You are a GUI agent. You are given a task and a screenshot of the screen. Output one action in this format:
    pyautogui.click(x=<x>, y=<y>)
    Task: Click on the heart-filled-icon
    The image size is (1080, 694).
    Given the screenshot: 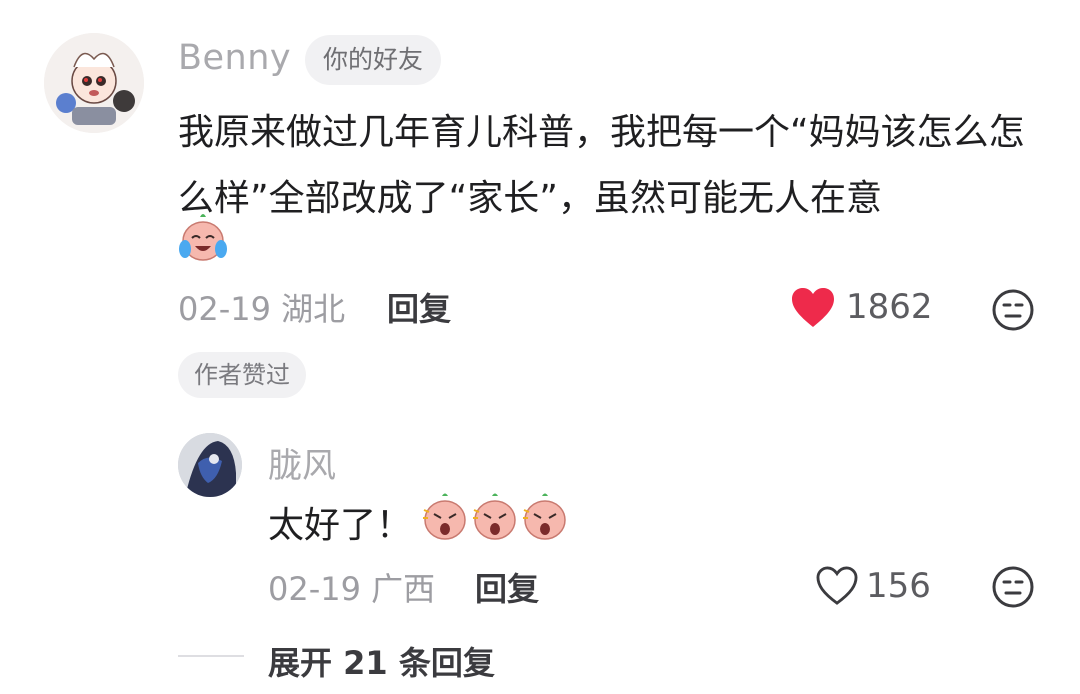 What is the action you would take?
    pyautogui.click(x=813, y=308)
    